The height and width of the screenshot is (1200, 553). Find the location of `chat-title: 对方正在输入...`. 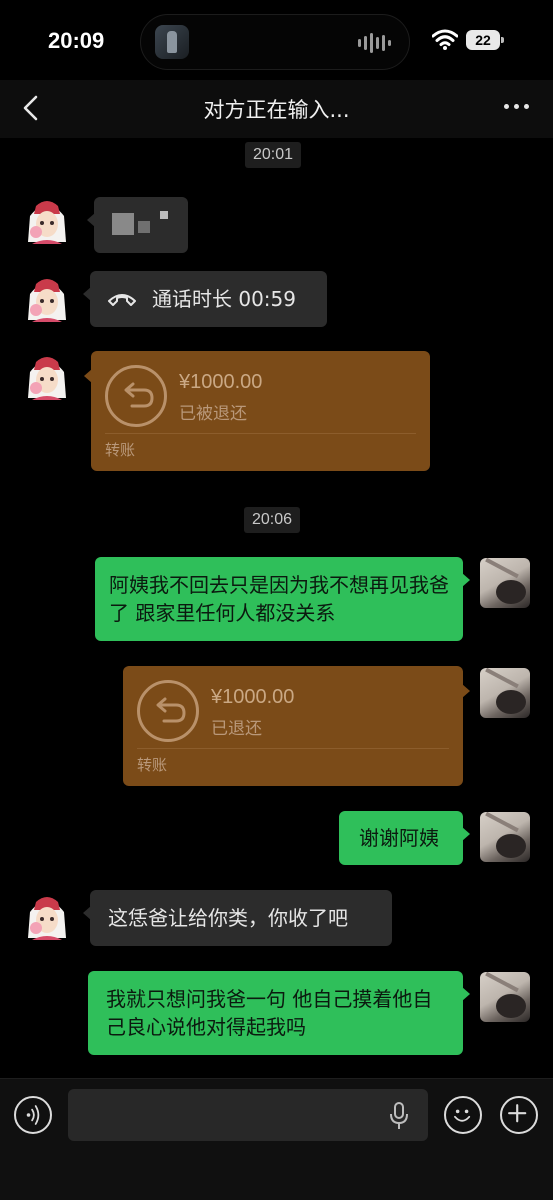

chat-title: 对方正在输入... is located at coordinates (276, 110).